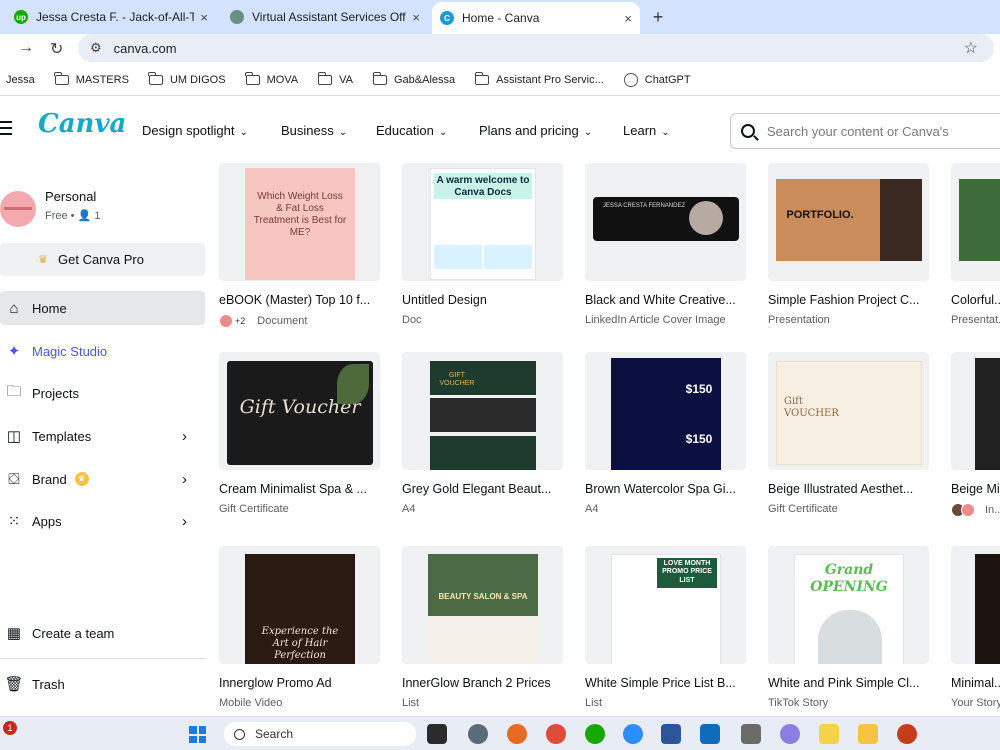 The height and width of the screenshot is (750, 1000). Describe the element at coordinates (790, 734) in the screenshot. I see `copilot-icon` at that location.